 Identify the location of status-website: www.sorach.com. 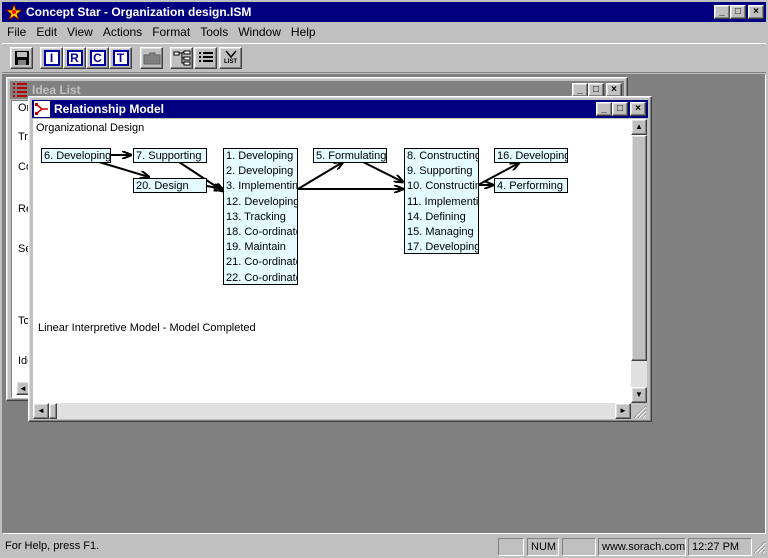
(642, 547).